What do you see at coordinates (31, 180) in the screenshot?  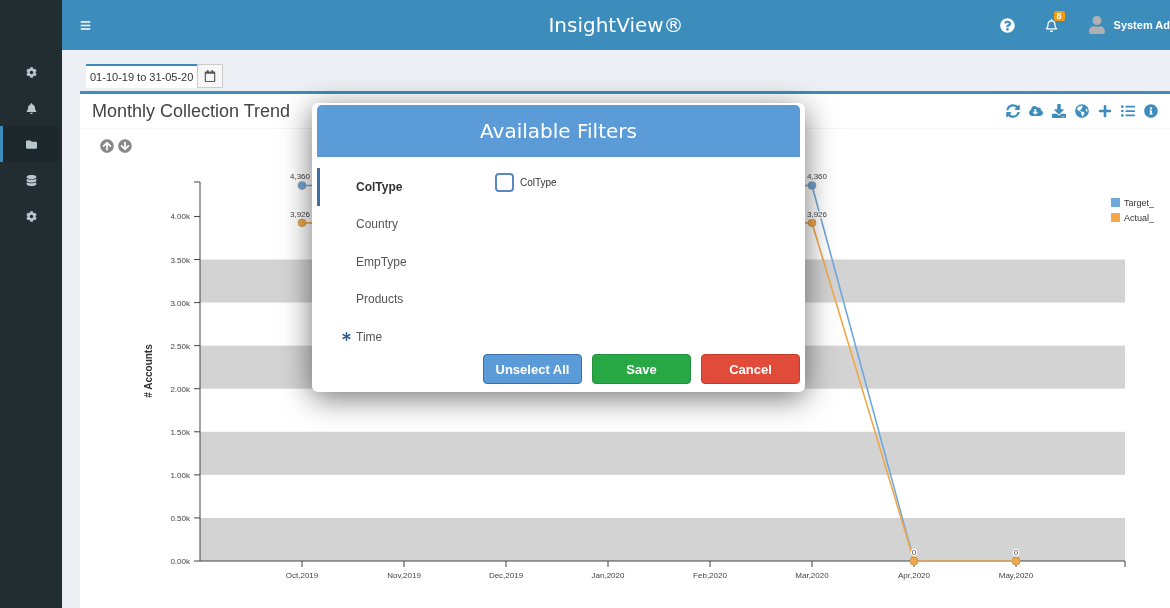 I see `database-icon` at bounding box center [31, 180].